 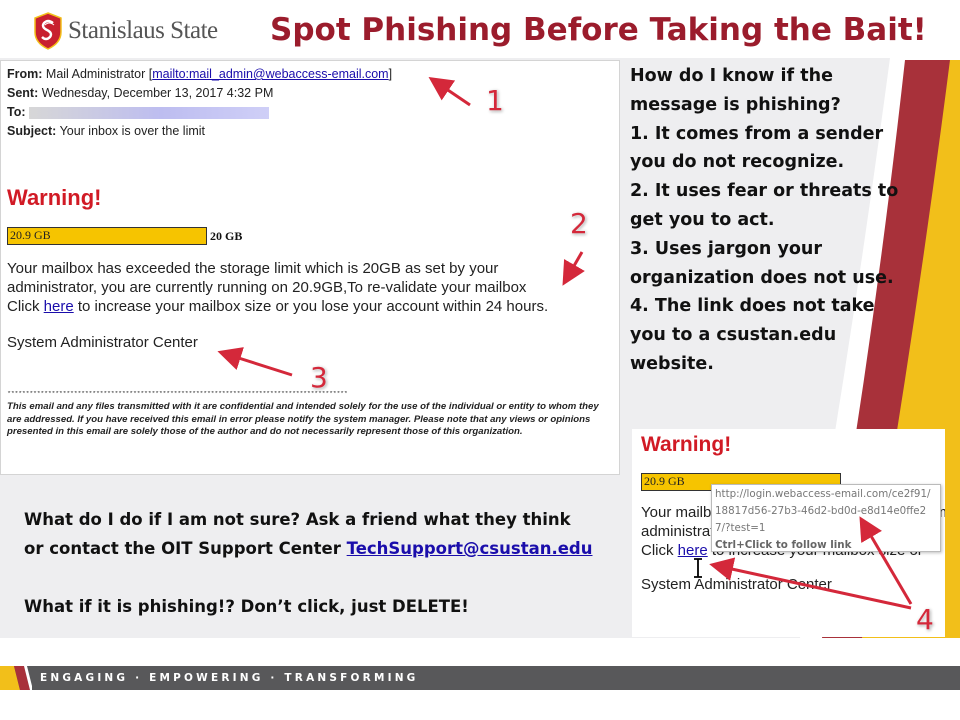 I want to click on sent-value: Wednesday, December 13, 2017 4:32 PM, so click(x=157, y=93).